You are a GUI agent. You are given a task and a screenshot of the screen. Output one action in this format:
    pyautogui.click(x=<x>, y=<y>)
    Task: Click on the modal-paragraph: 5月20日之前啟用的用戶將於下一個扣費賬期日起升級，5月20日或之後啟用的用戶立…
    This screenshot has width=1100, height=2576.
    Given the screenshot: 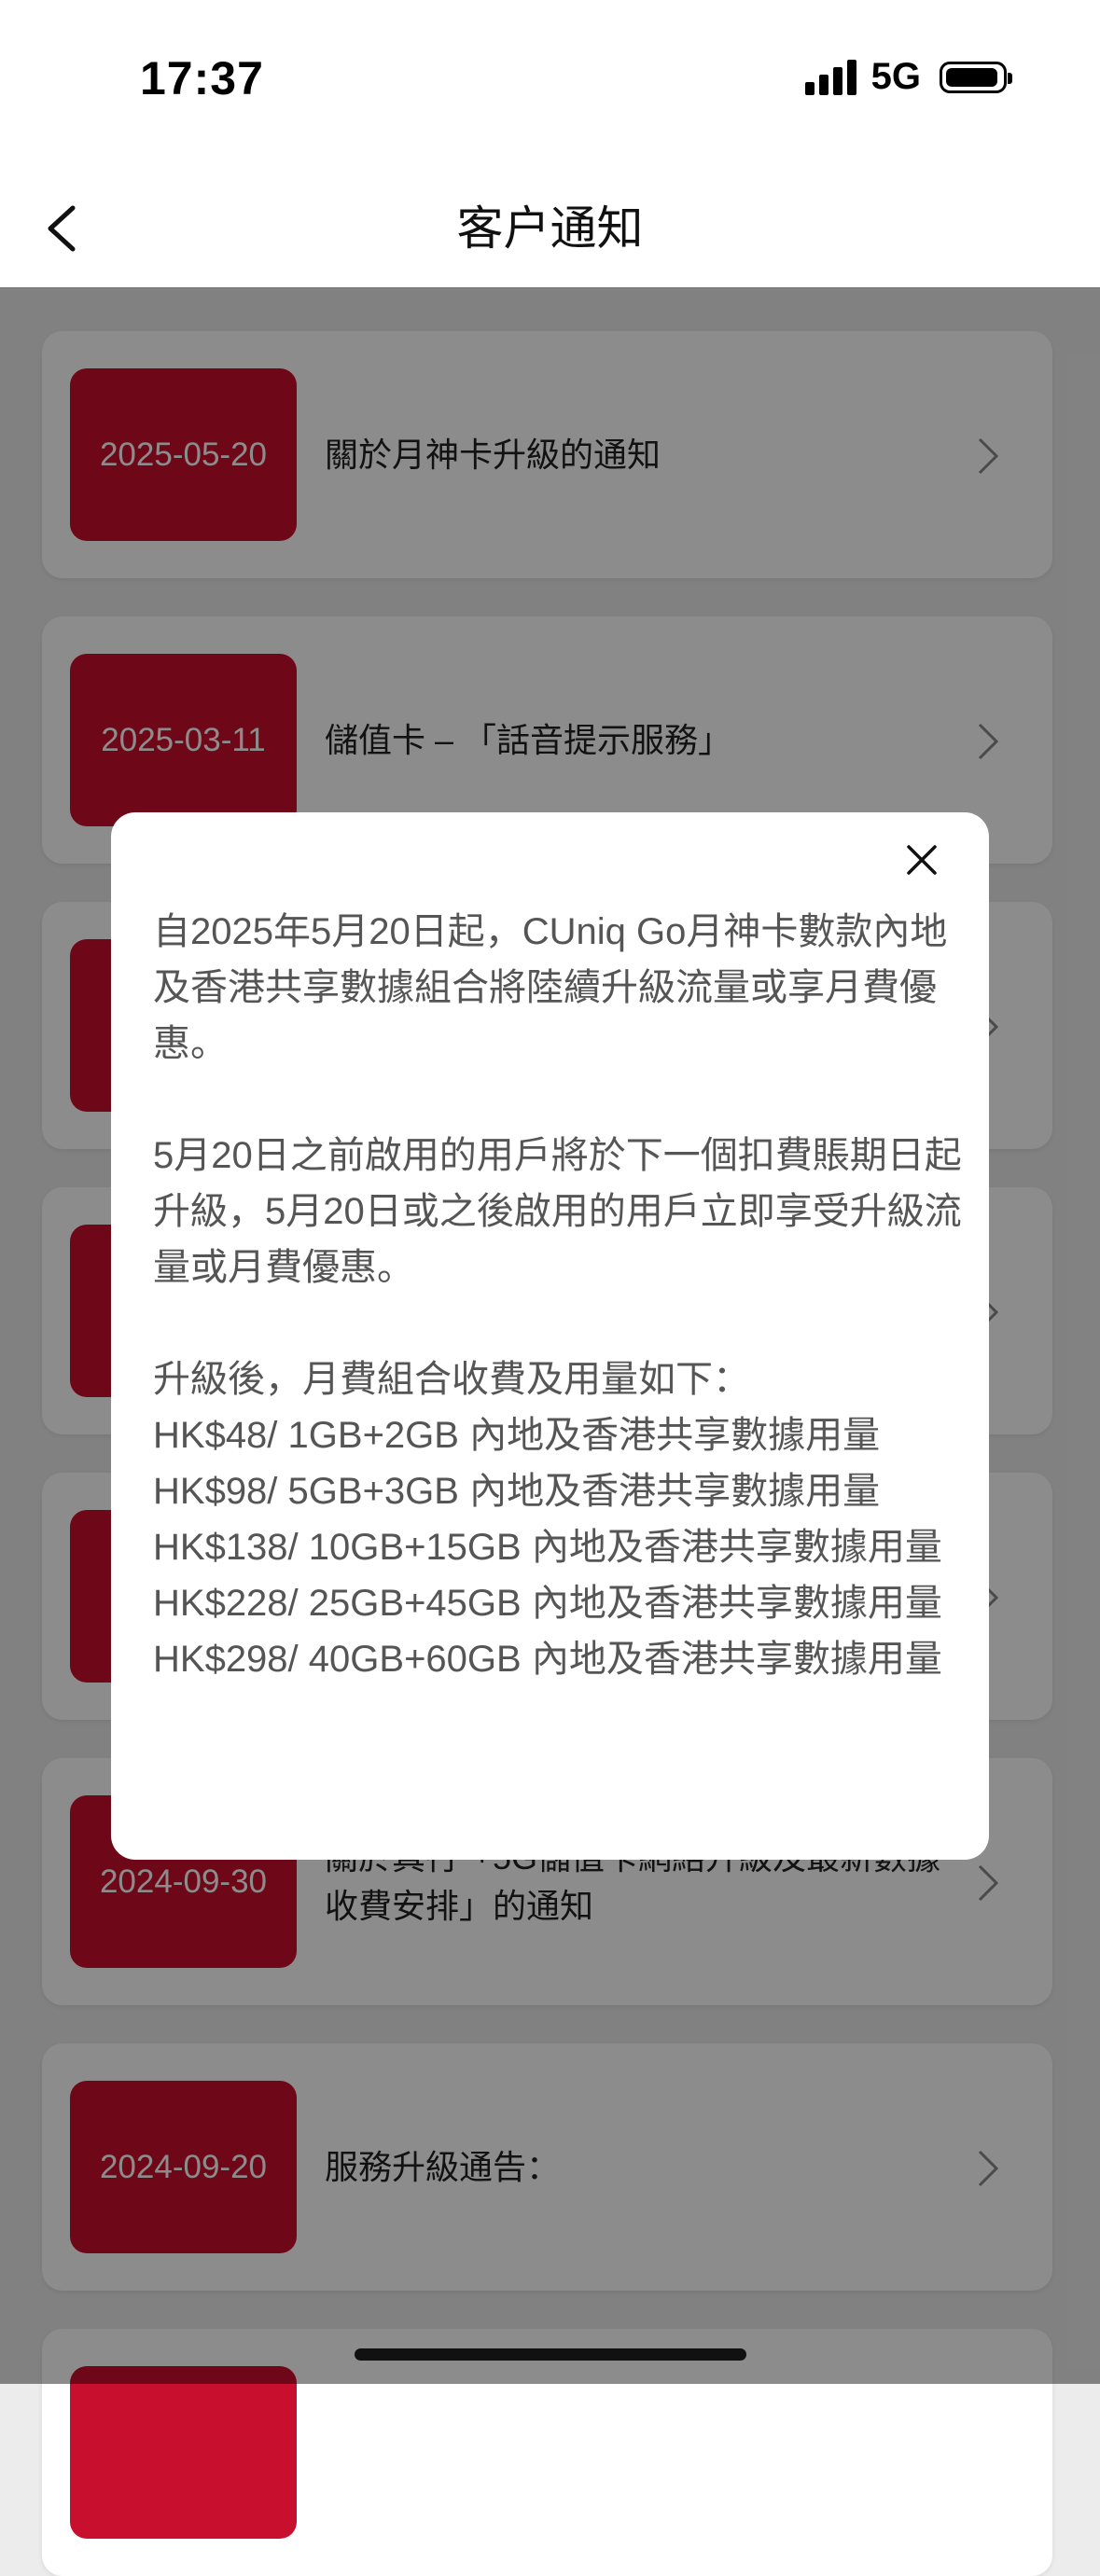 What is the action you would take?
    pyautogui.click(x=557, y=1211)
    